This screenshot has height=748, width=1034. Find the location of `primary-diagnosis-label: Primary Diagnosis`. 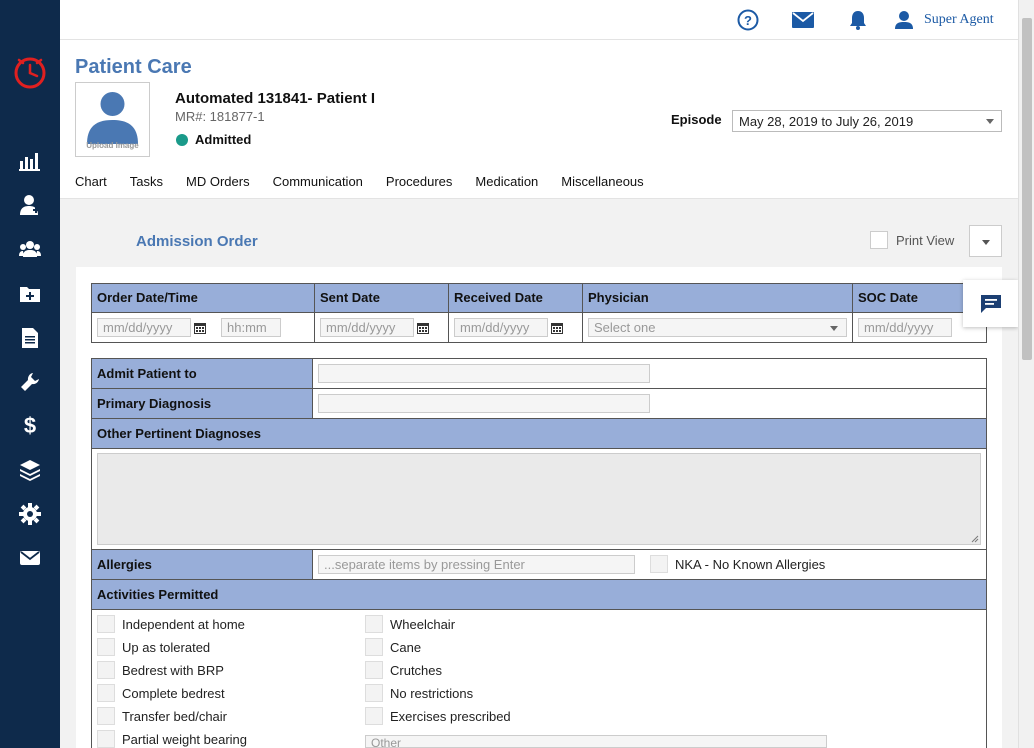

primary-diagnosis-label: Primary Diagnosis is located at coordinates (202, 403).